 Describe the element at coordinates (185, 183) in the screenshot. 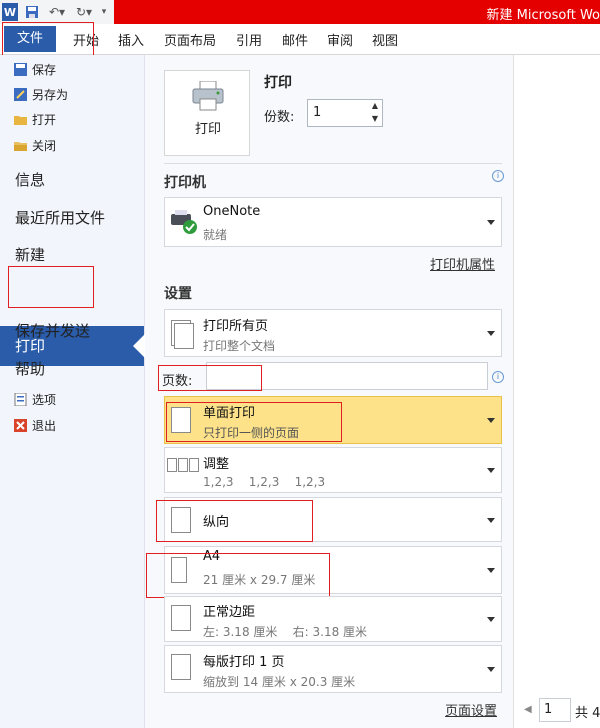

I see `printer-section-title: 打印机` at that location.